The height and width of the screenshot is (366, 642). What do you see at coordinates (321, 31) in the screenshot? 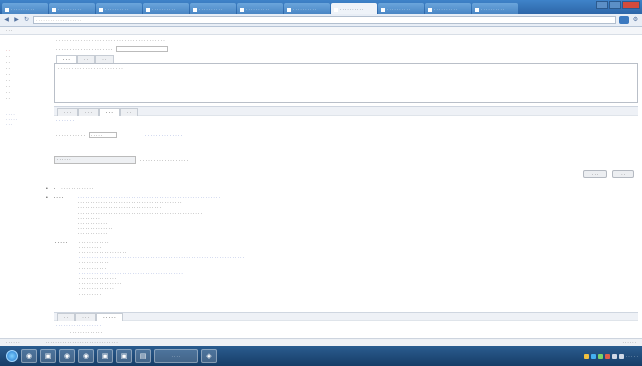
I see `bookmarks-bar: · · ·` at bounding box center [321, 31].